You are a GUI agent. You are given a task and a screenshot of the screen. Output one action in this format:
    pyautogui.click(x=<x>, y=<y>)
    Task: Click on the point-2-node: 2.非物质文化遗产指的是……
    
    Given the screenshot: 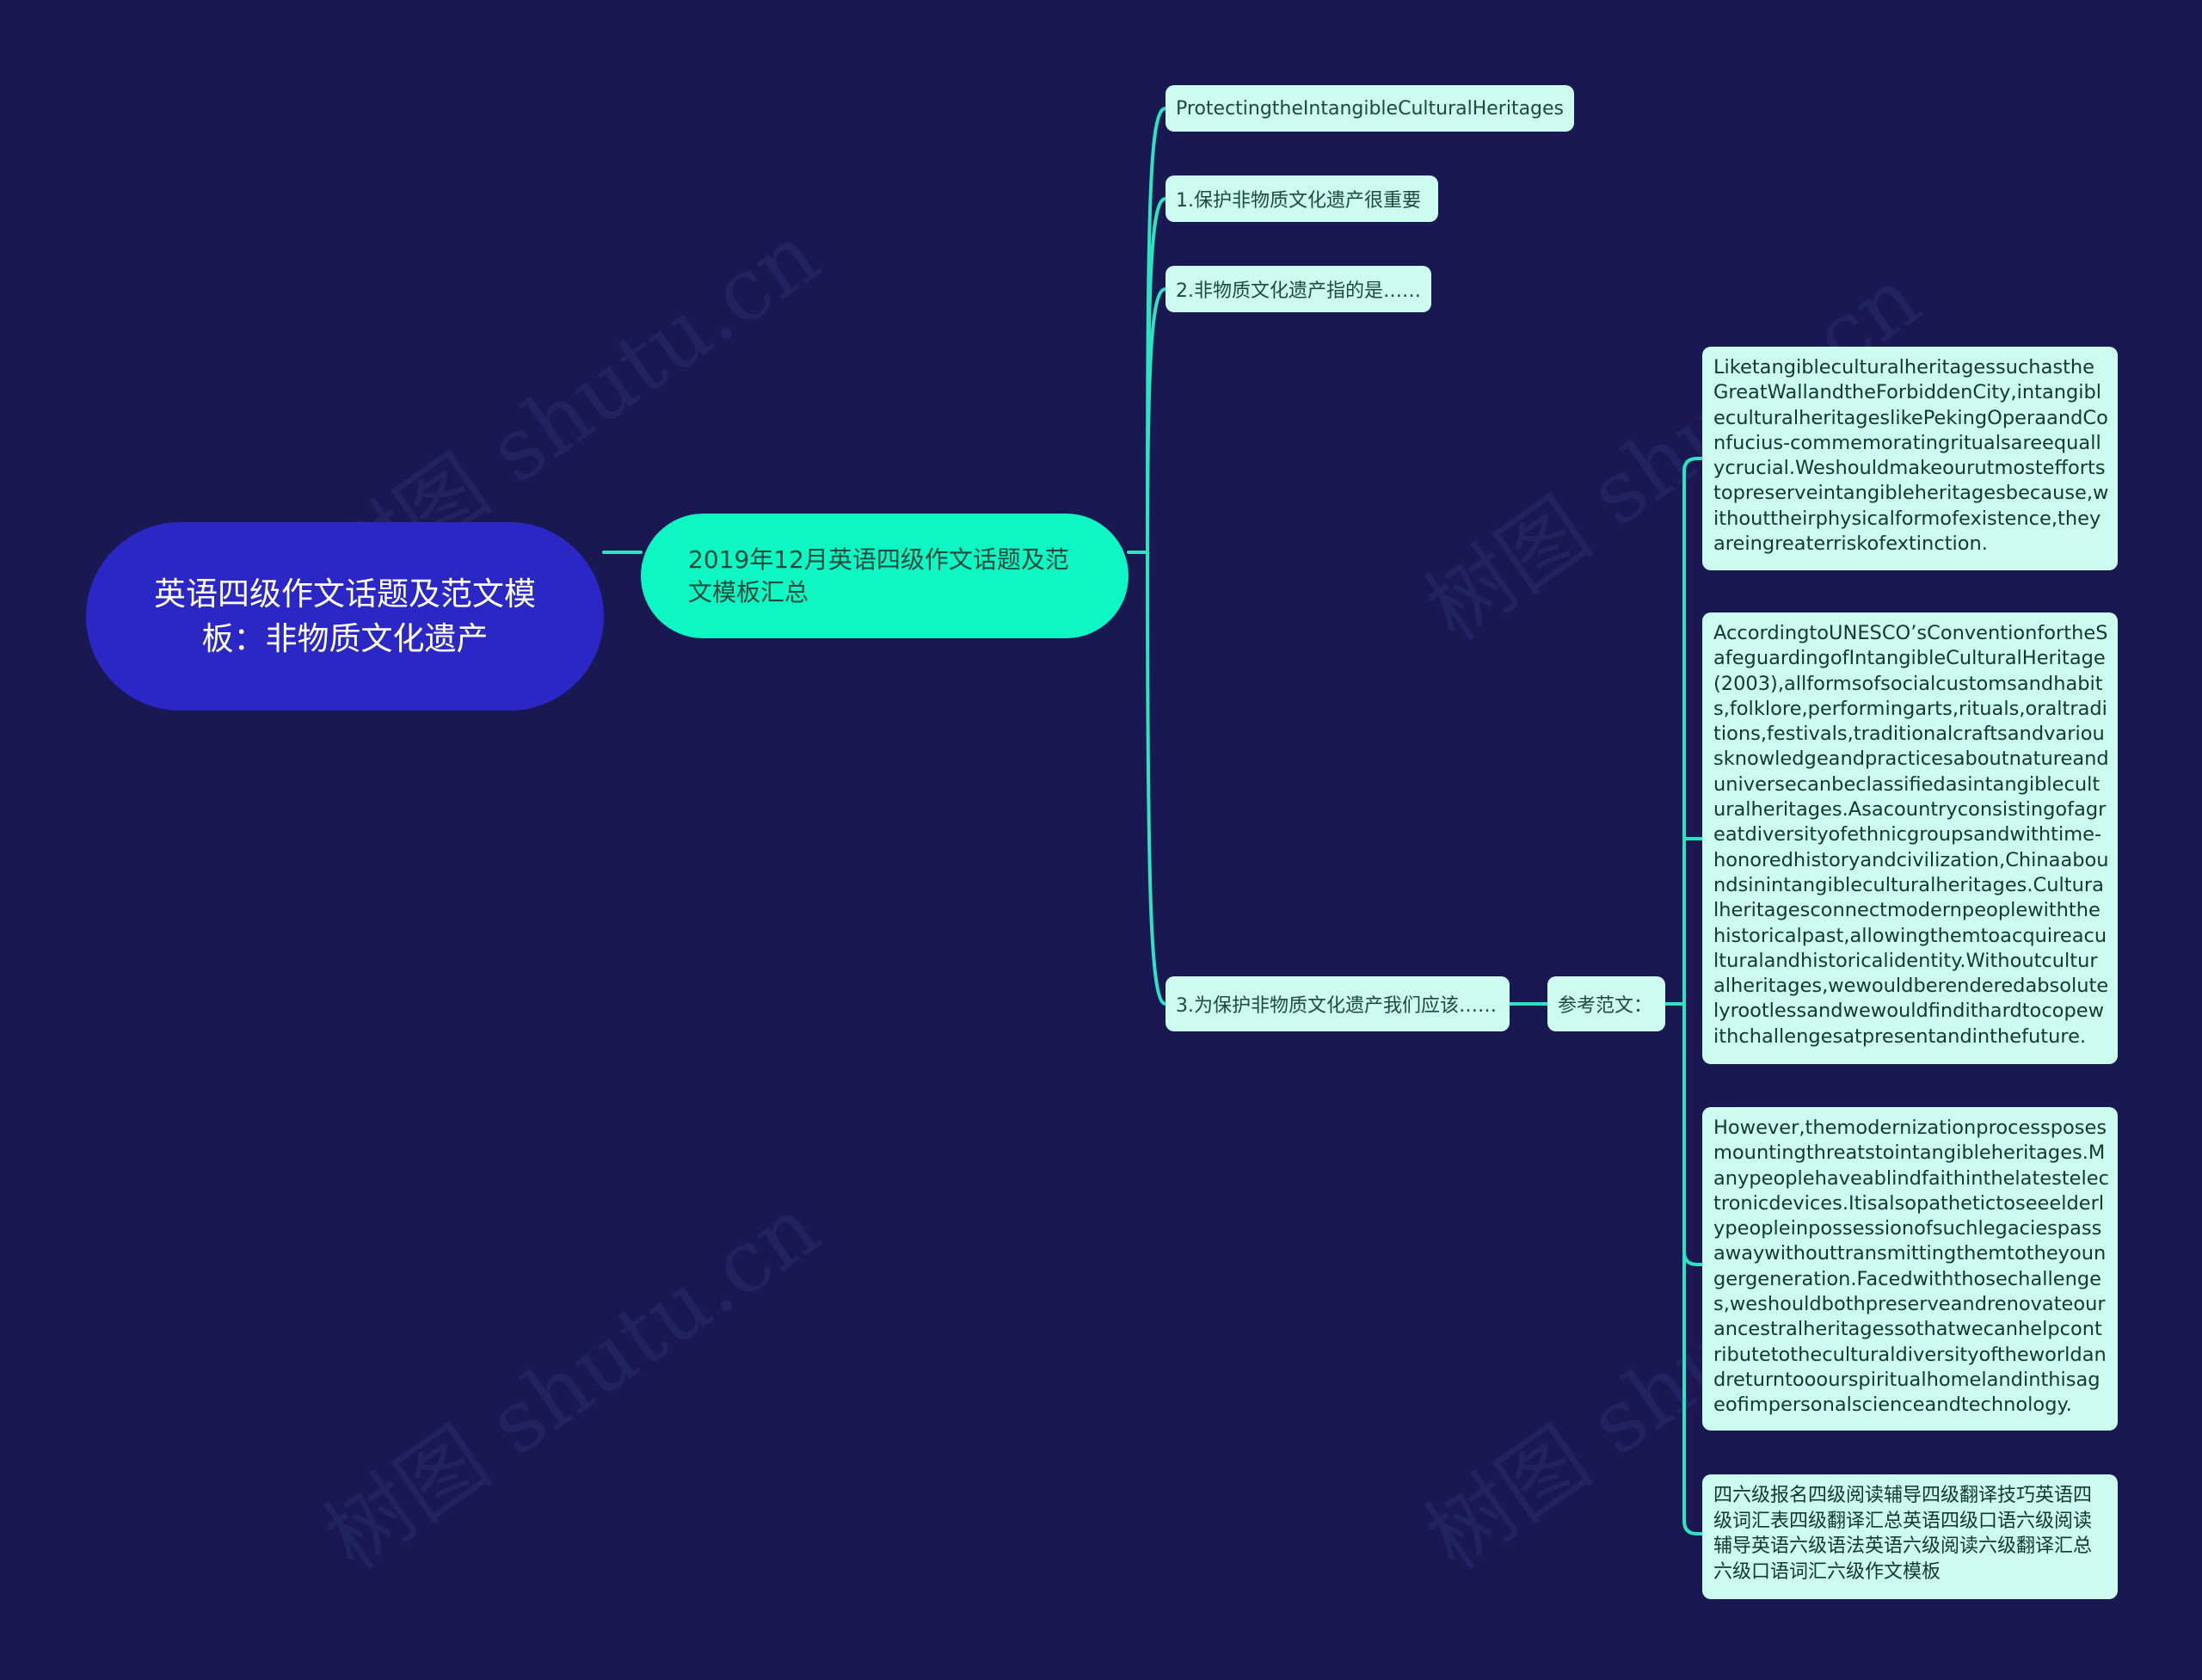 What is the action you would take?
    pyautogui.click(x=1298, y=289)
    